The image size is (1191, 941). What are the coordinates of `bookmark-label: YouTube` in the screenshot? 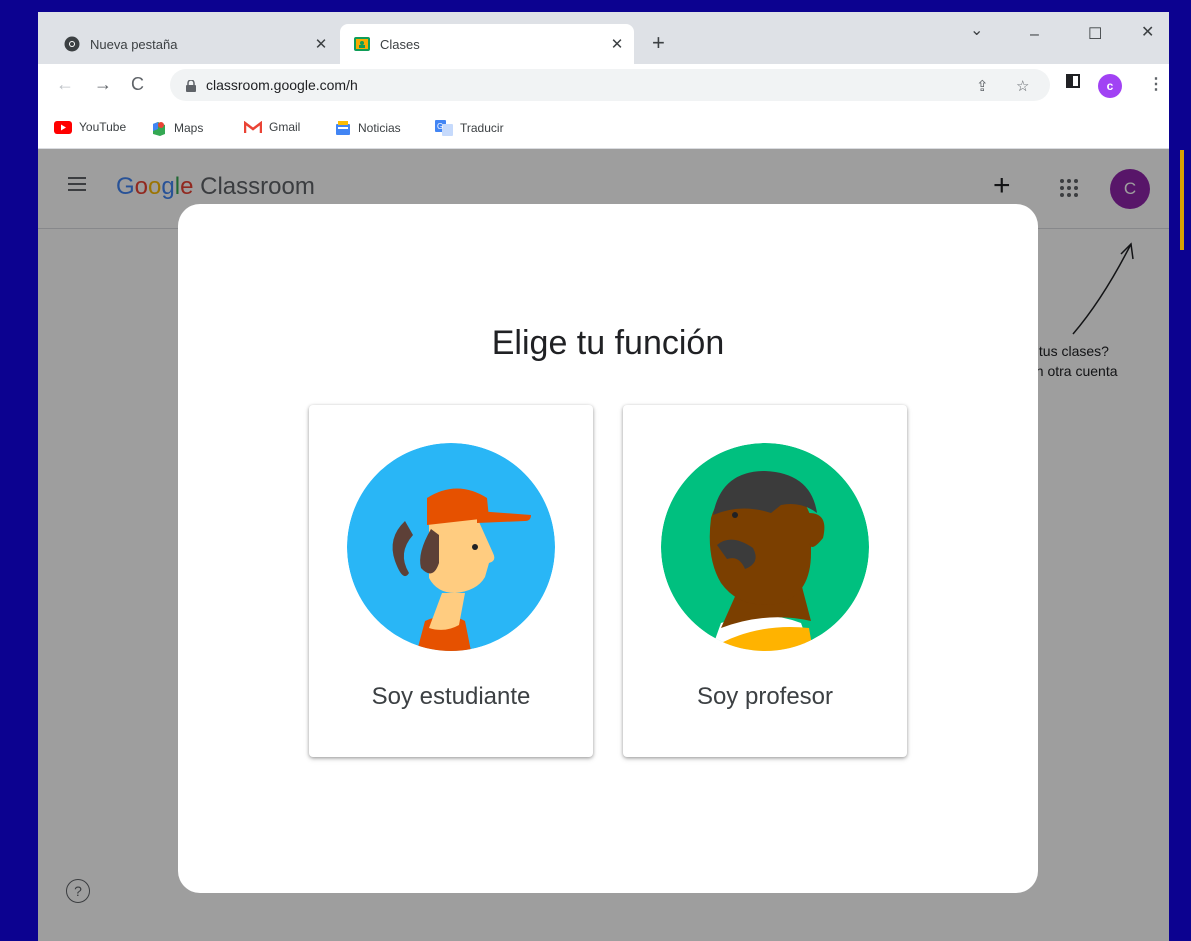 It's located at (103, 127).